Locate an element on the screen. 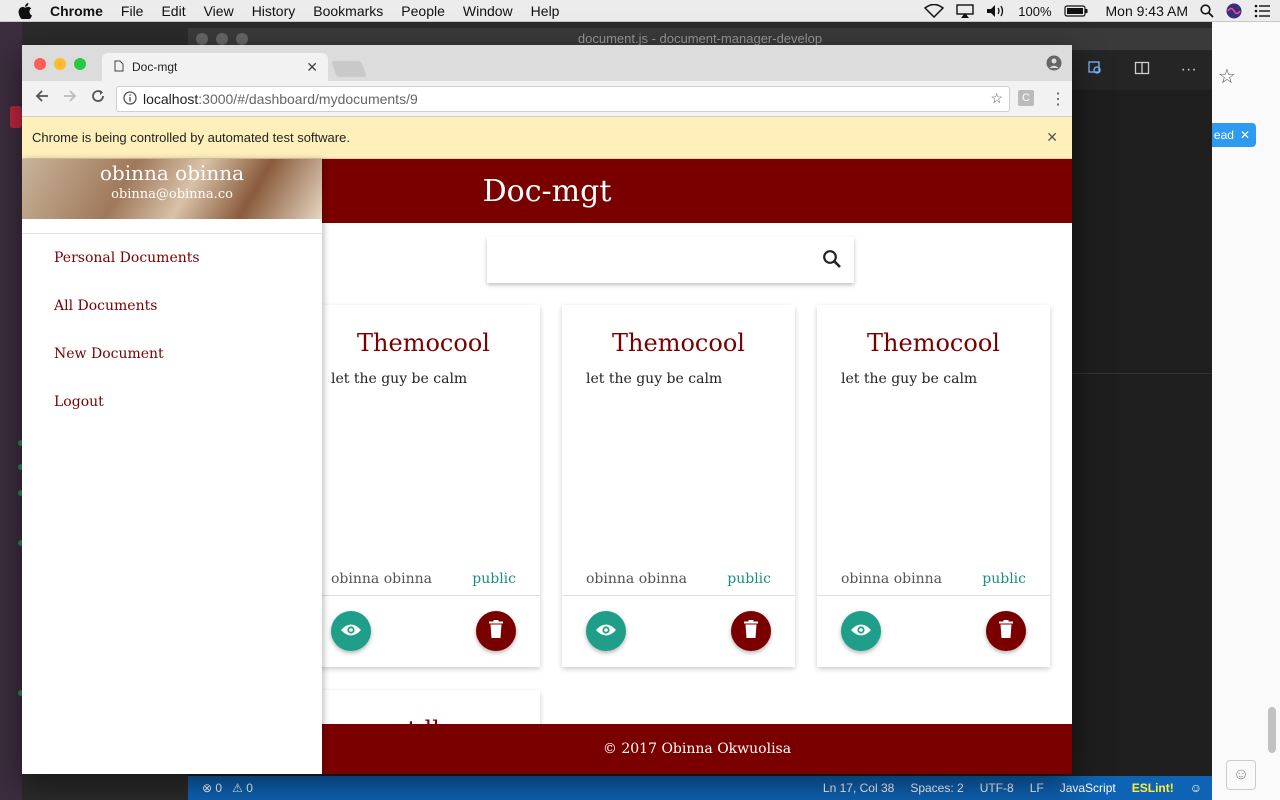 The height and width of the screenshot is (800, 1280). extension-icon: C is located at coordinates (1026, 98).